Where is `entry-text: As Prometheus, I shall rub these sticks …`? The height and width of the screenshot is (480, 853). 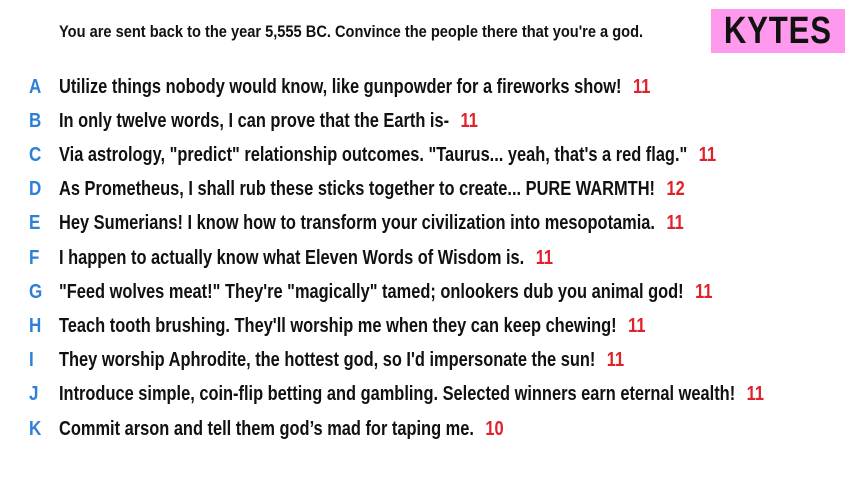
entry-text: As Prometheus, I shall rub these sticks … is located at coordinates (357, 189).